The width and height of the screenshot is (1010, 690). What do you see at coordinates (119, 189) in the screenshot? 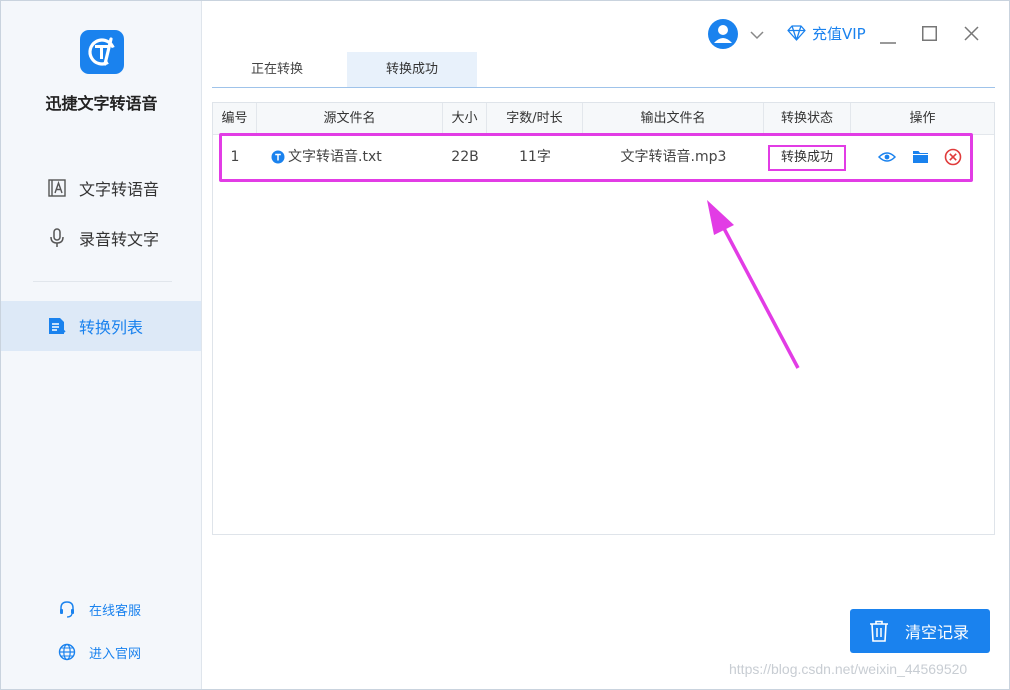
I see `sidebar-item-label: 文字转语音` at bounding box center [119, 189].